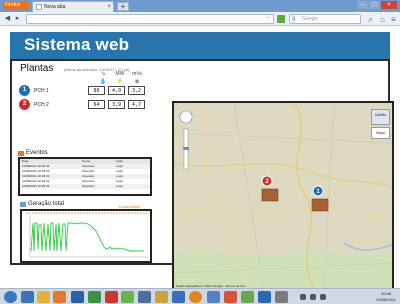 The height and width of the screenshot is (304, 400). I want to click on addon-icon, so click(281, 19).